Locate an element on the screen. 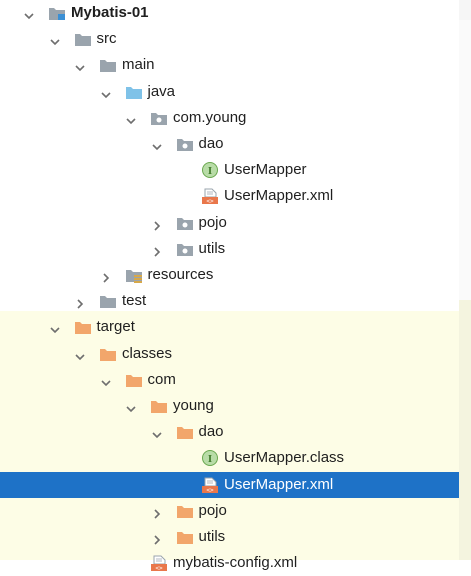  tree-item-test: test is located at coordinates (235, 301).